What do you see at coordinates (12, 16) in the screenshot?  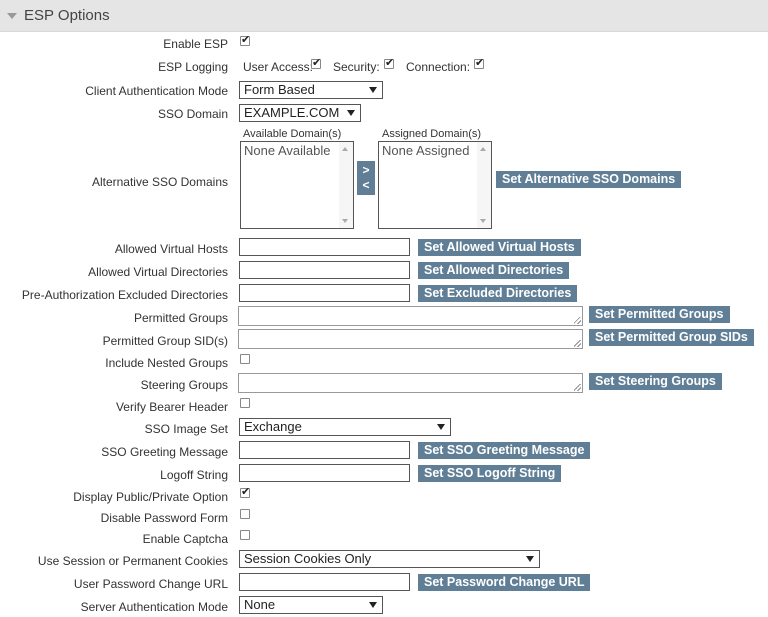 I see `collapse-triangle-icon` at bounding box center [12, 16].